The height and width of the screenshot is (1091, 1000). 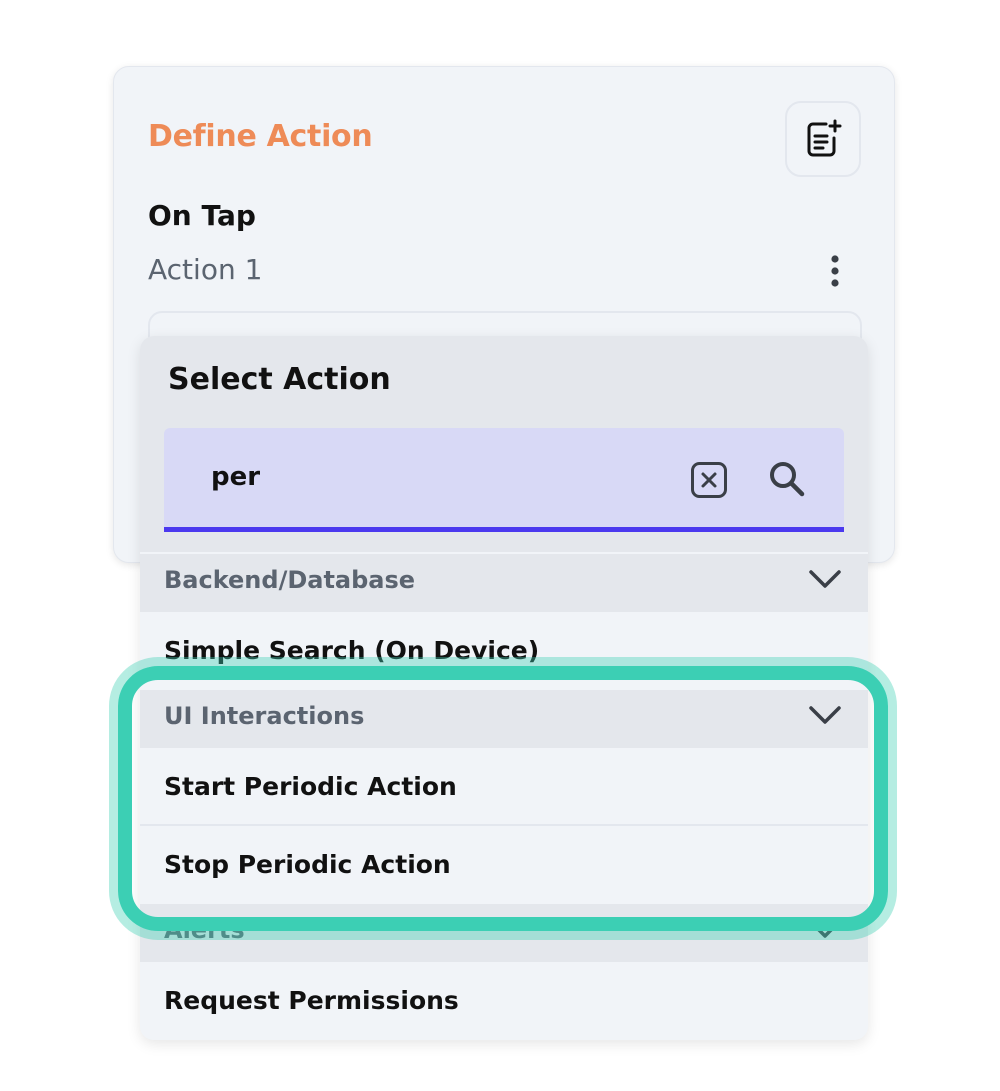 I want to click on list-item-simple-search: Simple Search (On Device), so click(x=504, y=651).